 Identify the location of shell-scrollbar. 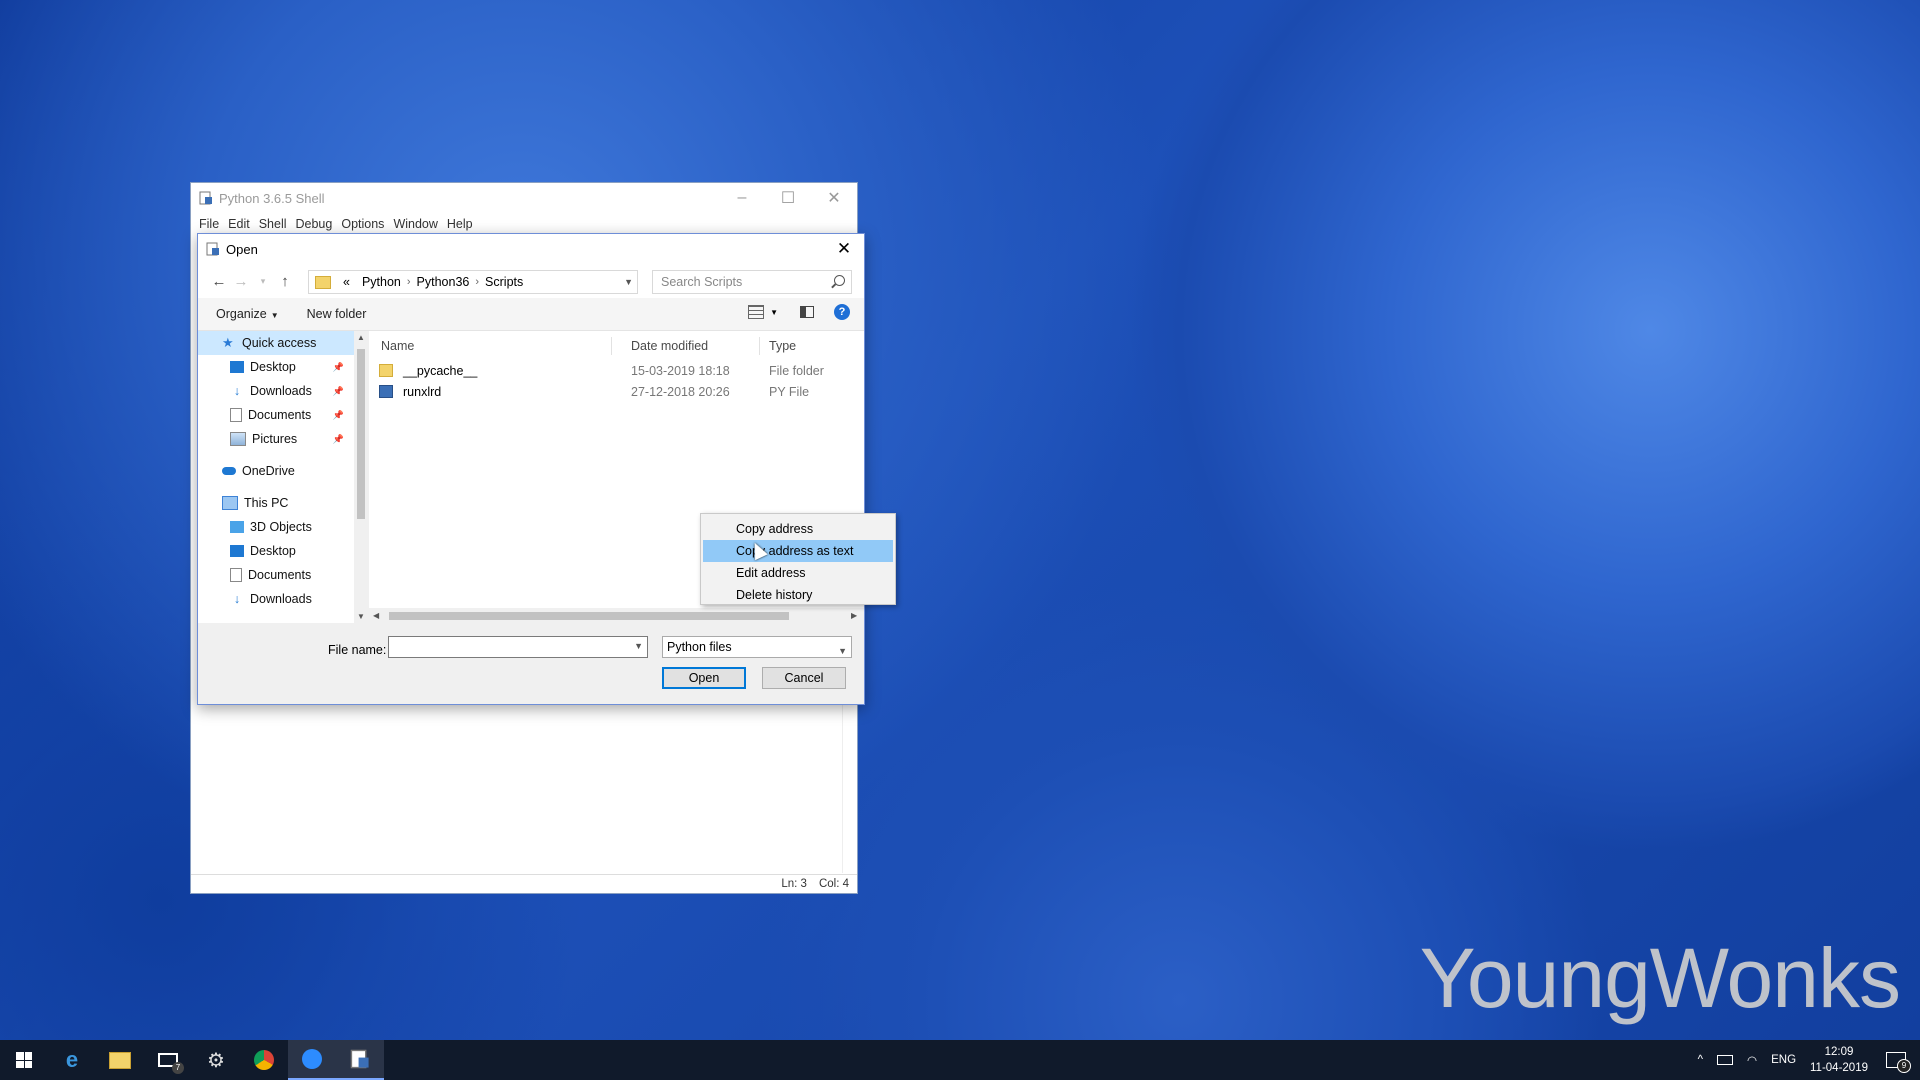
(849, 788).